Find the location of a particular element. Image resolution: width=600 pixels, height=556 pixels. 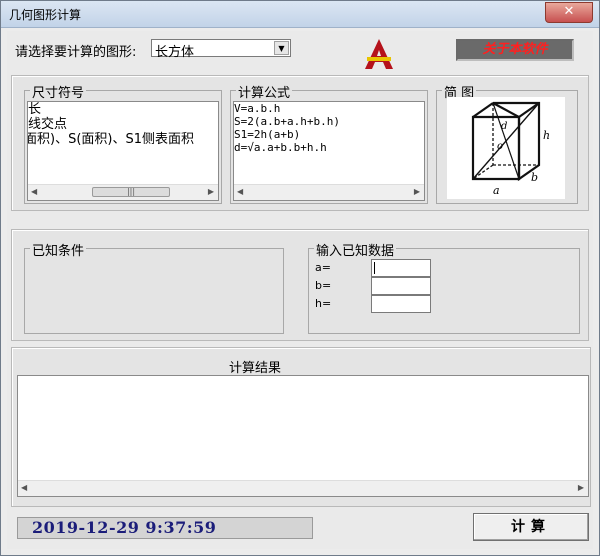

known-group: 已知条件 is located at coordinates (154, 287).